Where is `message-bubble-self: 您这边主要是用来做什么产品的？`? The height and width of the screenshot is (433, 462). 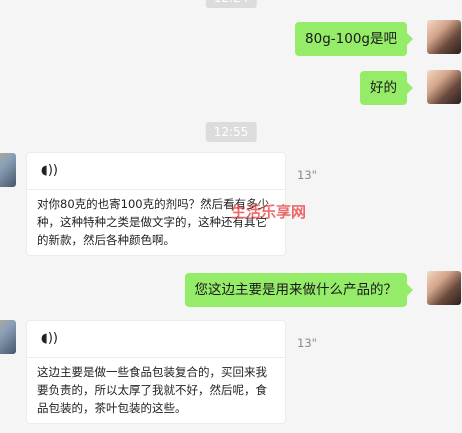 message-bubble-self: 您这边主要是用来做什么产品的？ is located at coordinates (298, 290).